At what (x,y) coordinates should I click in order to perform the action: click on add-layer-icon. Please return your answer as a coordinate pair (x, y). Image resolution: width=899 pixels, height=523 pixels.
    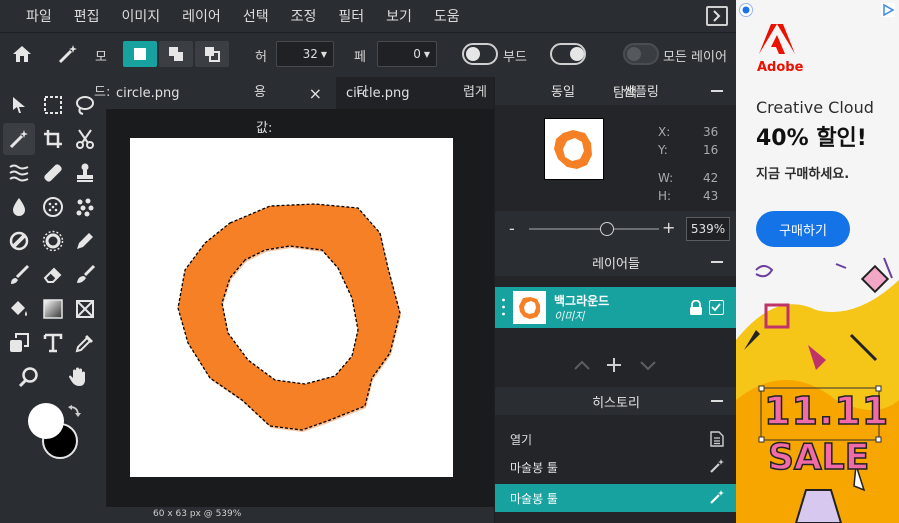
    Looking at the image, I should click on (614, 365).